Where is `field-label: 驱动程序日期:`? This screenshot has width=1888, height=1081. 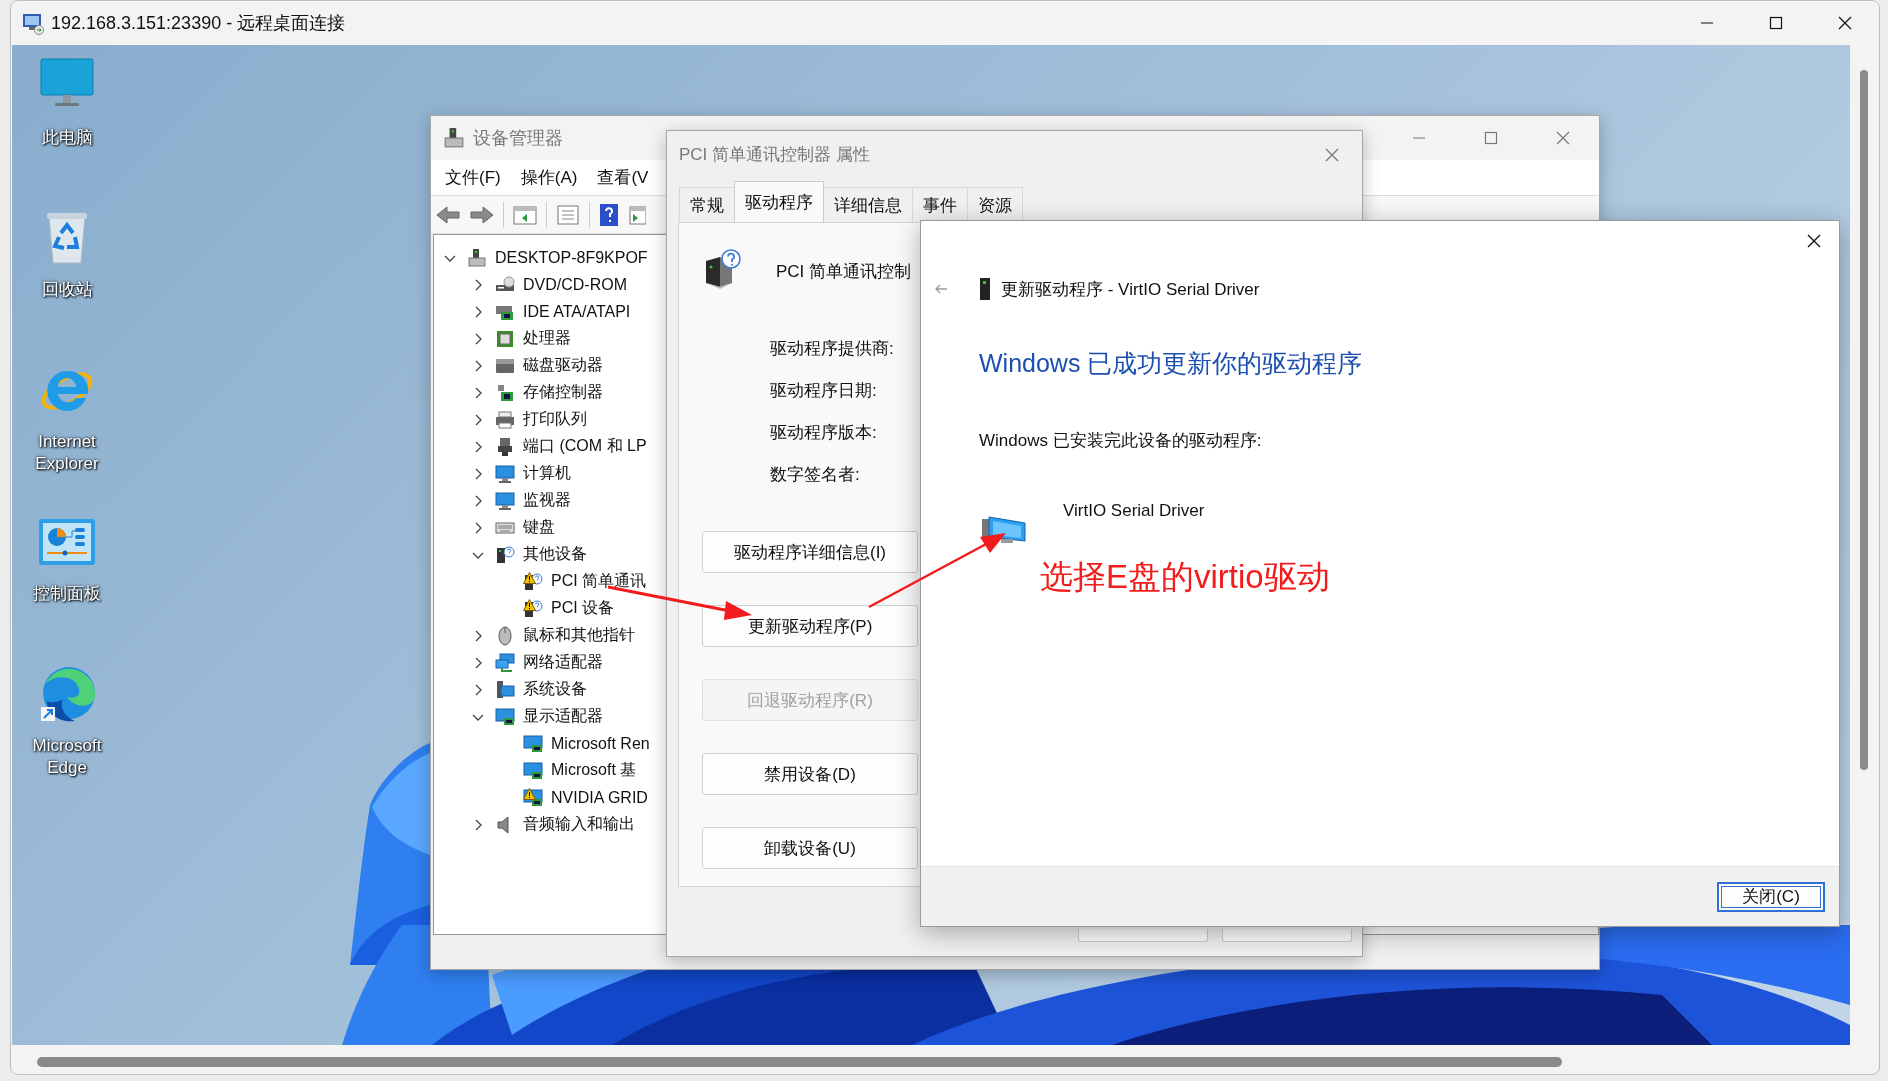
field-label: 驱动程序日期: is located at coordinates (823, 391).